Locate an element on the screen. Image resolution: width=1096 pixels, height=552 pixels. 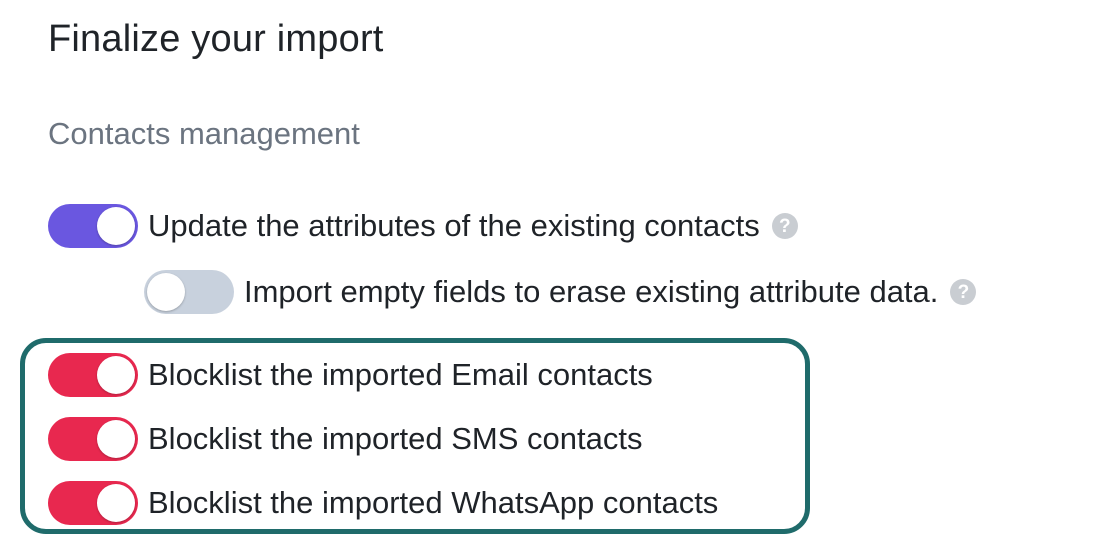
page-title: Finalize your import is located at coordinates (216, 39).